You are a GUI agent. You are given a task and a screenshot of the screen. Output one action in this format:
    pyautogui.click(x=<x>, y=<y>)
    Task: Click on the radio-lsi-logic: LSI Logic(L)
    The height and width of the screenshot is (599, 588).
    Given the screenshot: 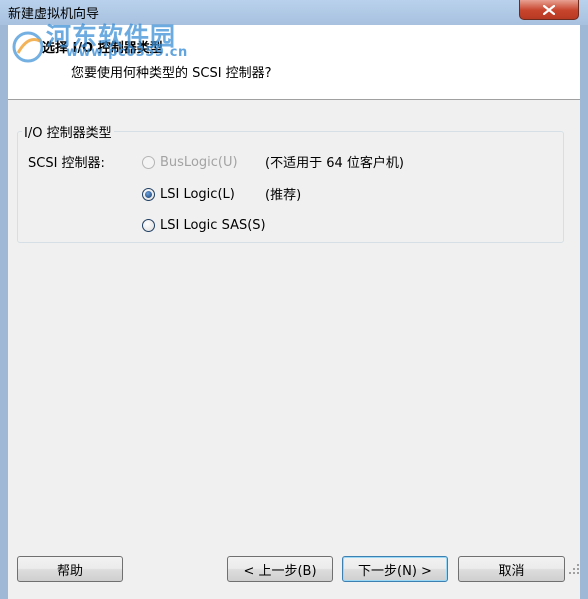 What is the action you would take?
    pyautogui.click(x=188, y=194)
    